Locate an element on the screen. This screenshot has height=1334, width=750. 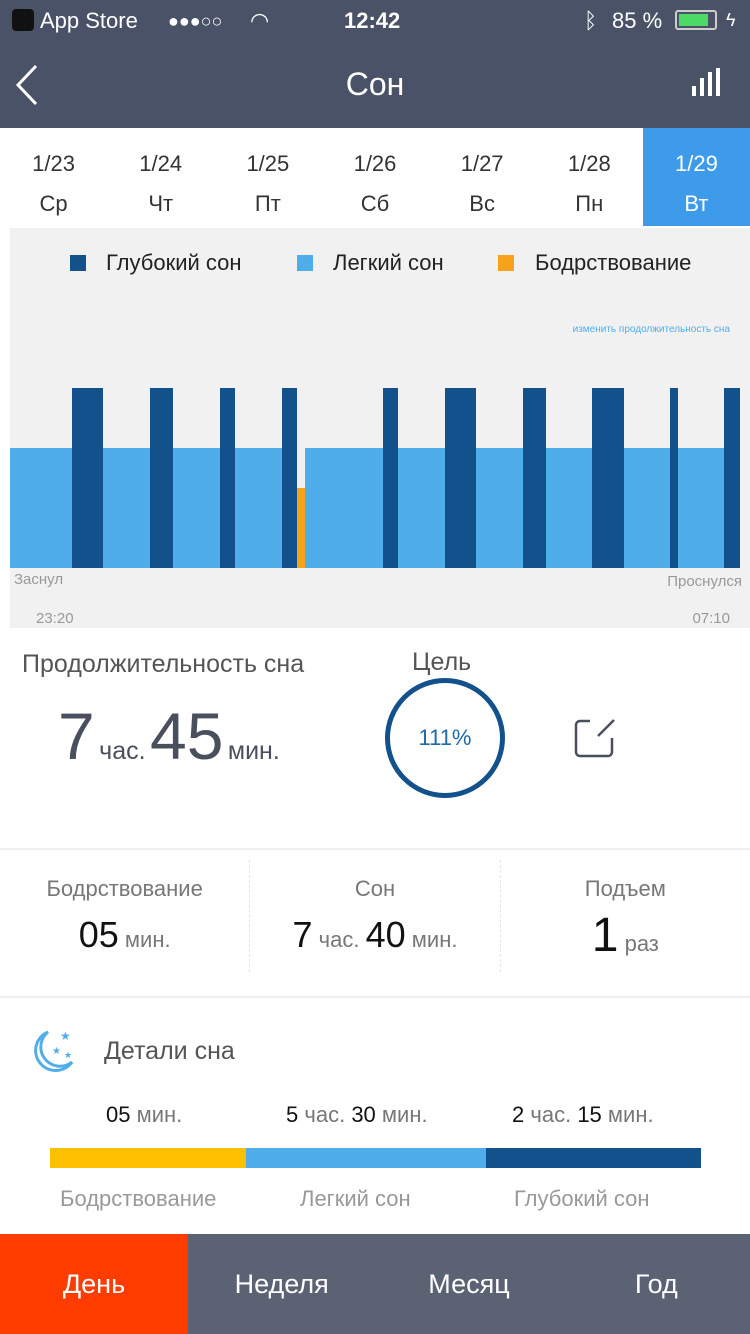
total-duration: 7 час. 45 мин. is located at coordinates (169, 736).